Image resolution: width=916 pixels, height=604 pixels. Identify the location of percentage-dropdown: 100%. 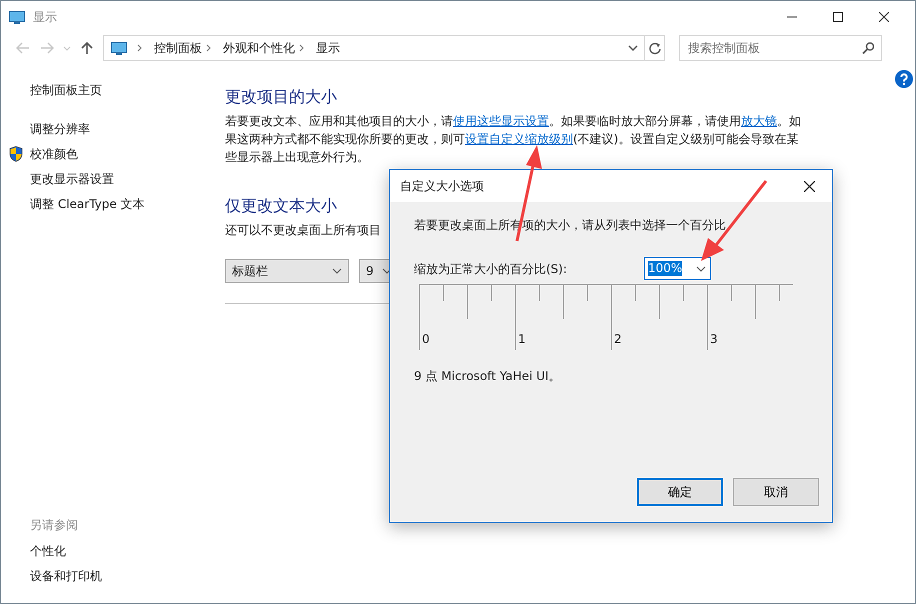
(677, 268).